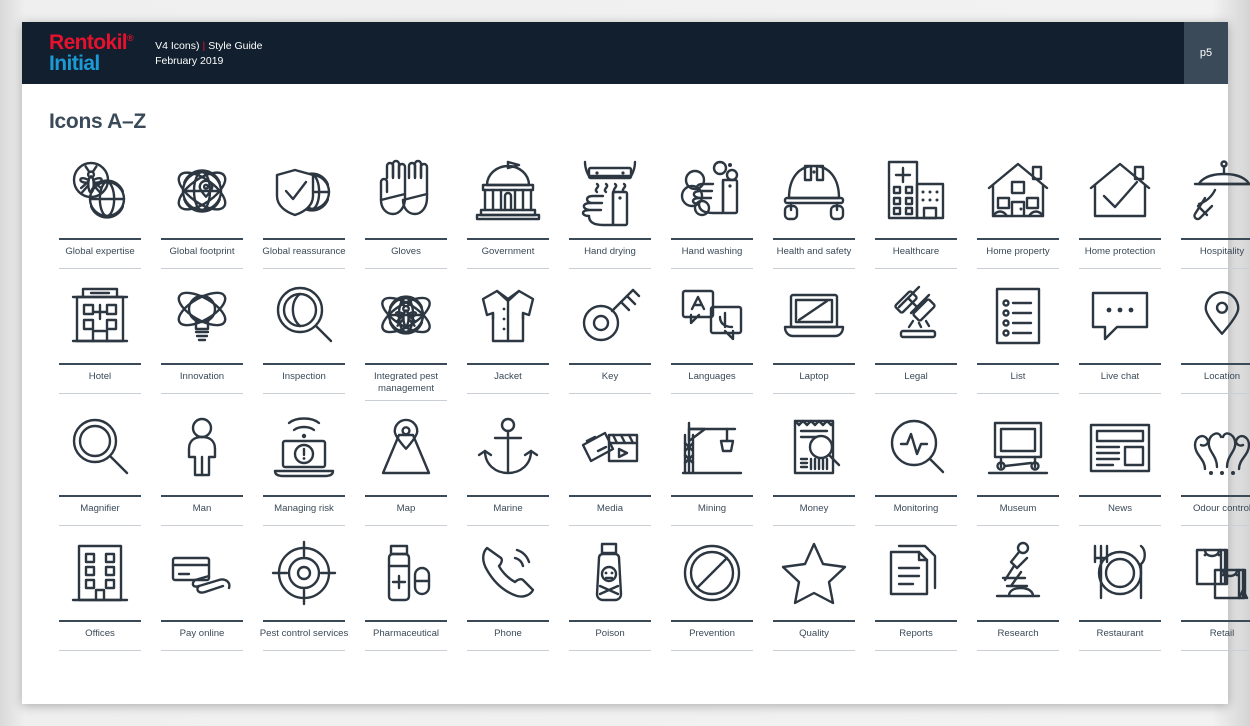 The height and width of the screenshot is (726, 1250). Describe the element at coordinates (916, 573) in the screenshot. I see `reports-icon` at that location.